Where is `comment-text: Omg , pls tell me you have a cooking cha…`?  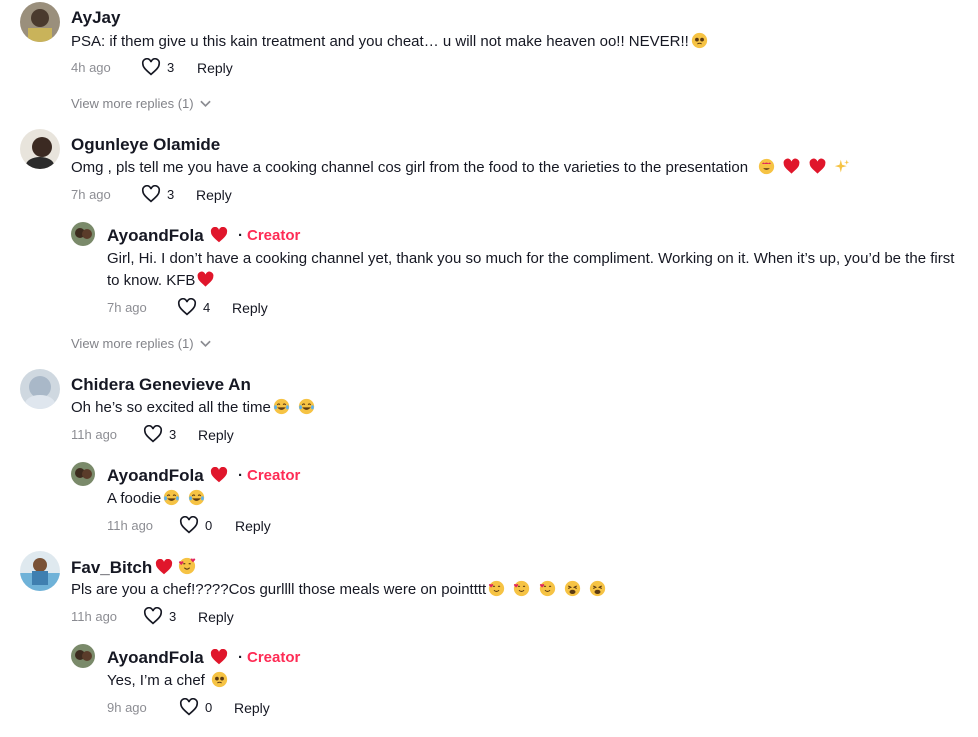
comment-text: Omg , pls tell me you have a cooking cha… is located at coordinates (461, 168).